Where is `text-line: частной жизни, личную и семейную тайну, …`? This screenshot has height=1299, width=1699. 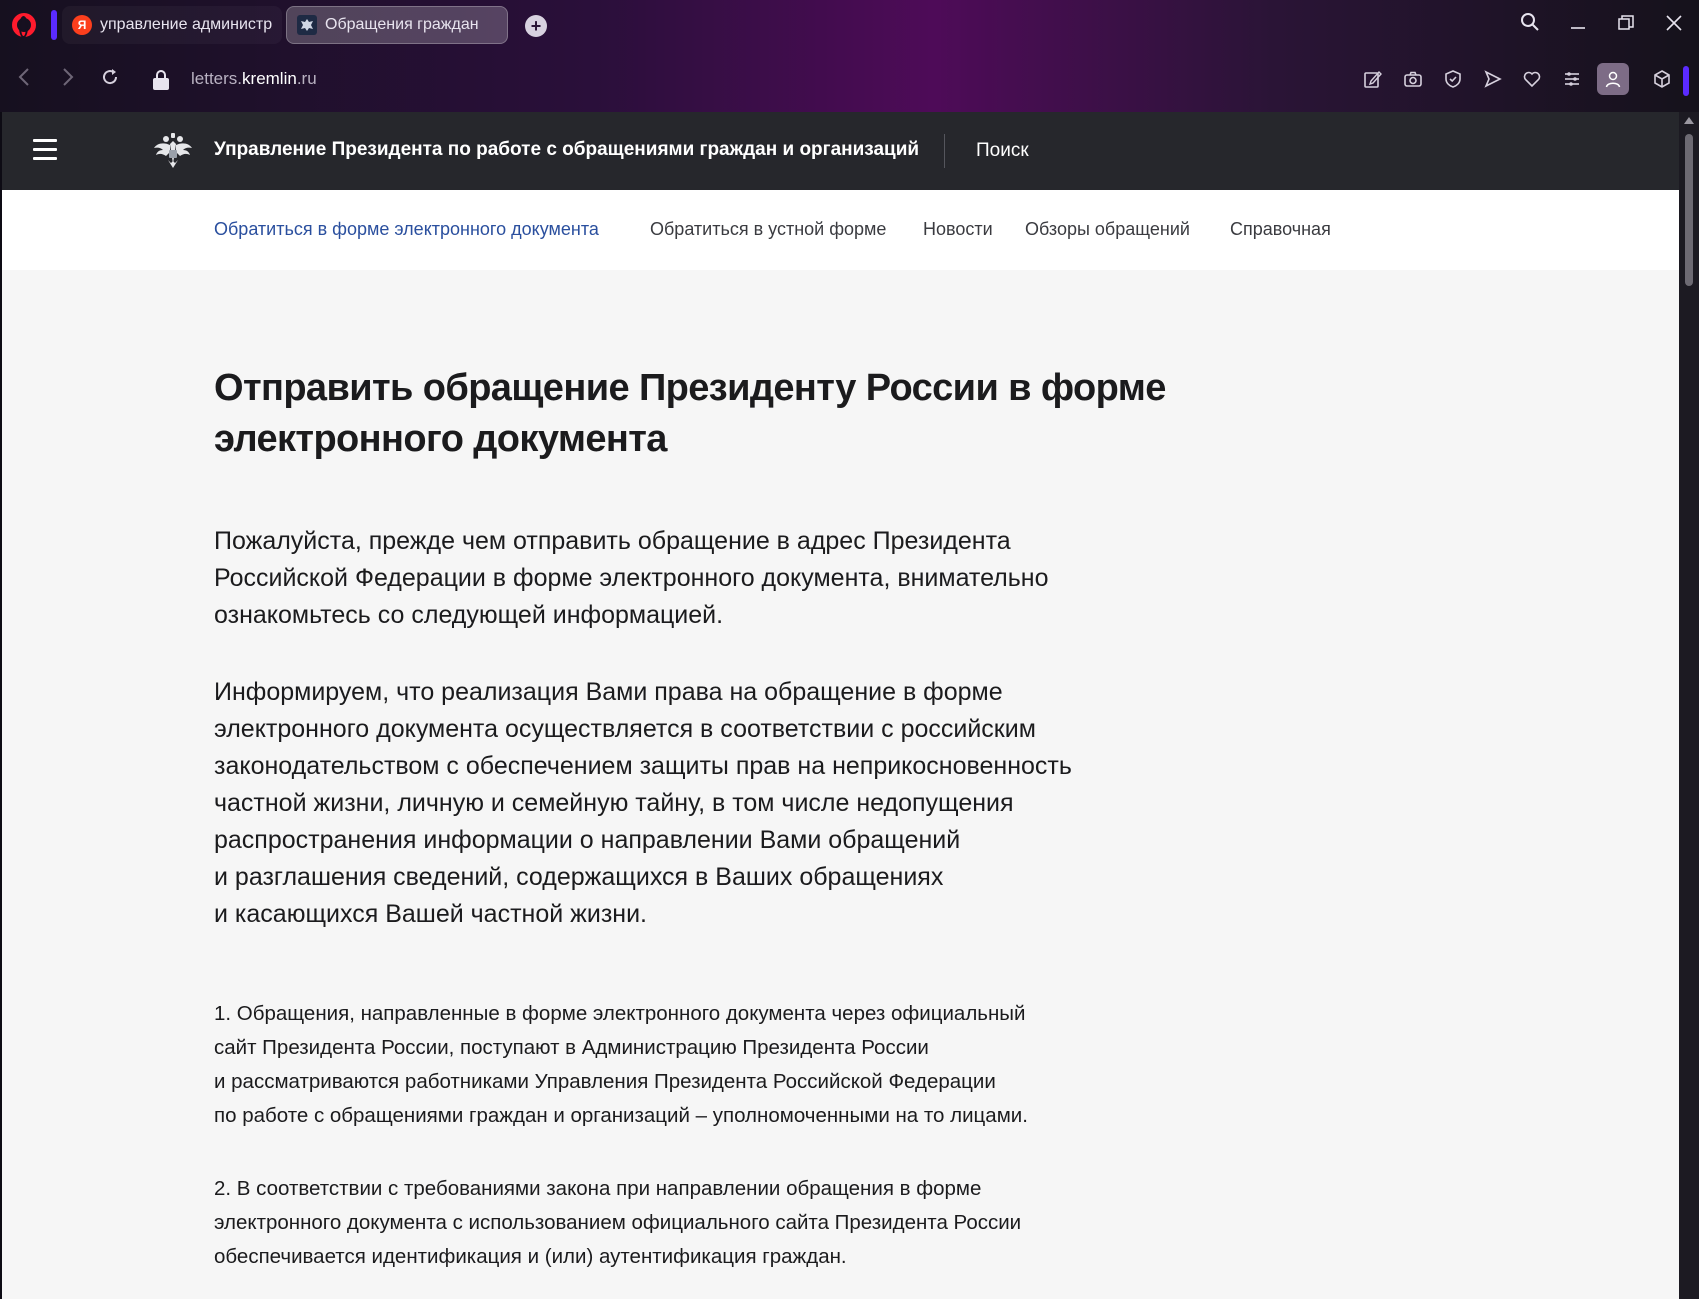
text-line: частной жизни, личную и семейную тайну, … is located at coordinates (614, 803).